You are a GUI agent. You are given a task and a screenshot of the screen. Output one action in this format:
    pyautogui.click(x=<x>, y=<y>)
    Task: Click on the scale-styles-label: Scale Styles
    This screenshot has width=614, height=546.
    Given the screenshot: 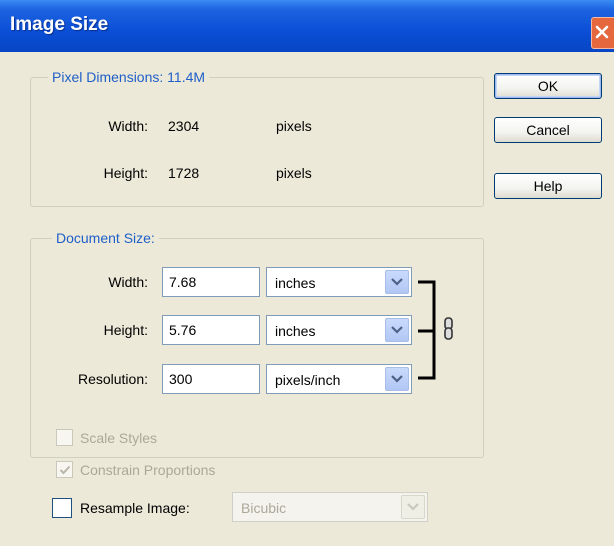 What is the action you would take?
    pyautogui.click(x=119, y=438)
    